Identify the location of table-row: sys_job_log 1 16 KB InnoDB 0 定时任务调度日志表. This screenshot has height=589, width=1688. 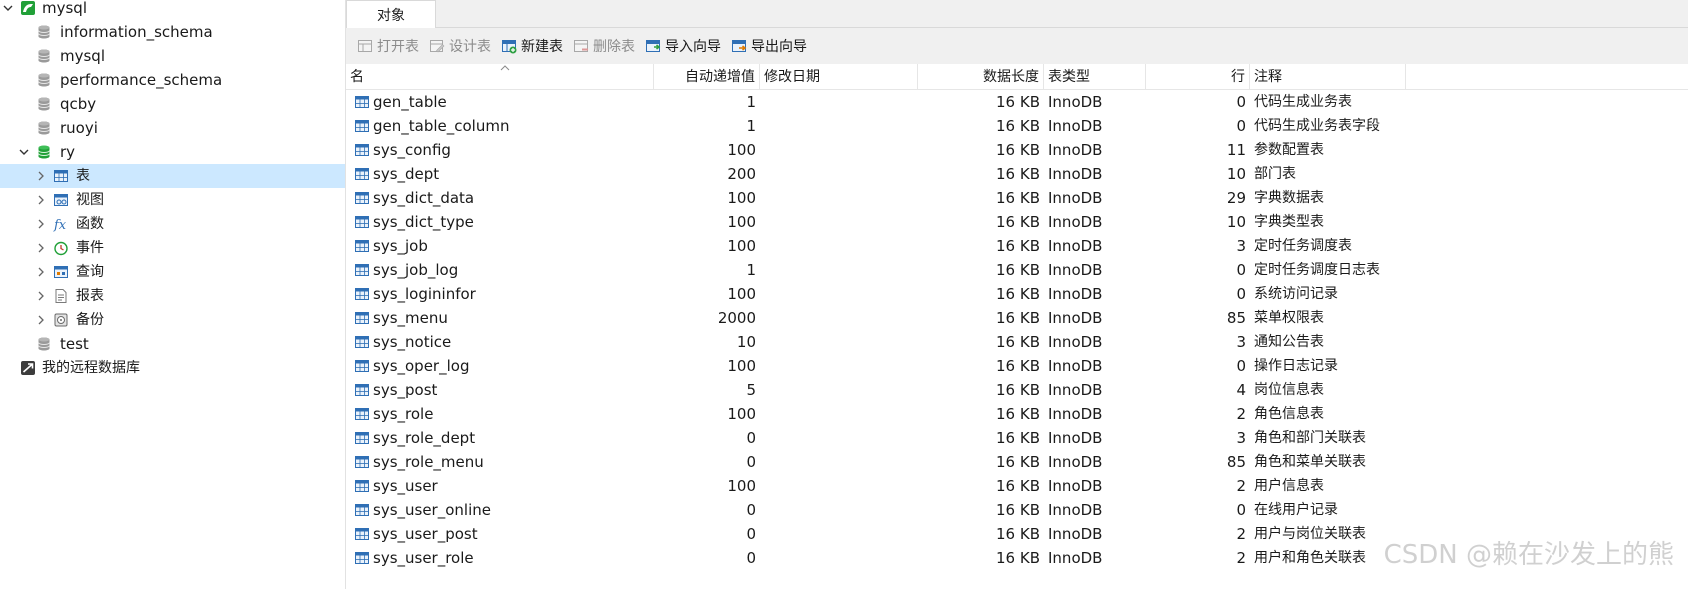
(1017, 270).